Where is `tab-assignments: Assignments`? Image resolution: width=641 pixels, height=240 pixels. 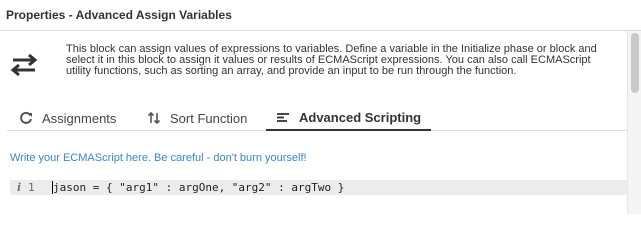 tab-assignments: Assignments is located at coordinates (76, 118).